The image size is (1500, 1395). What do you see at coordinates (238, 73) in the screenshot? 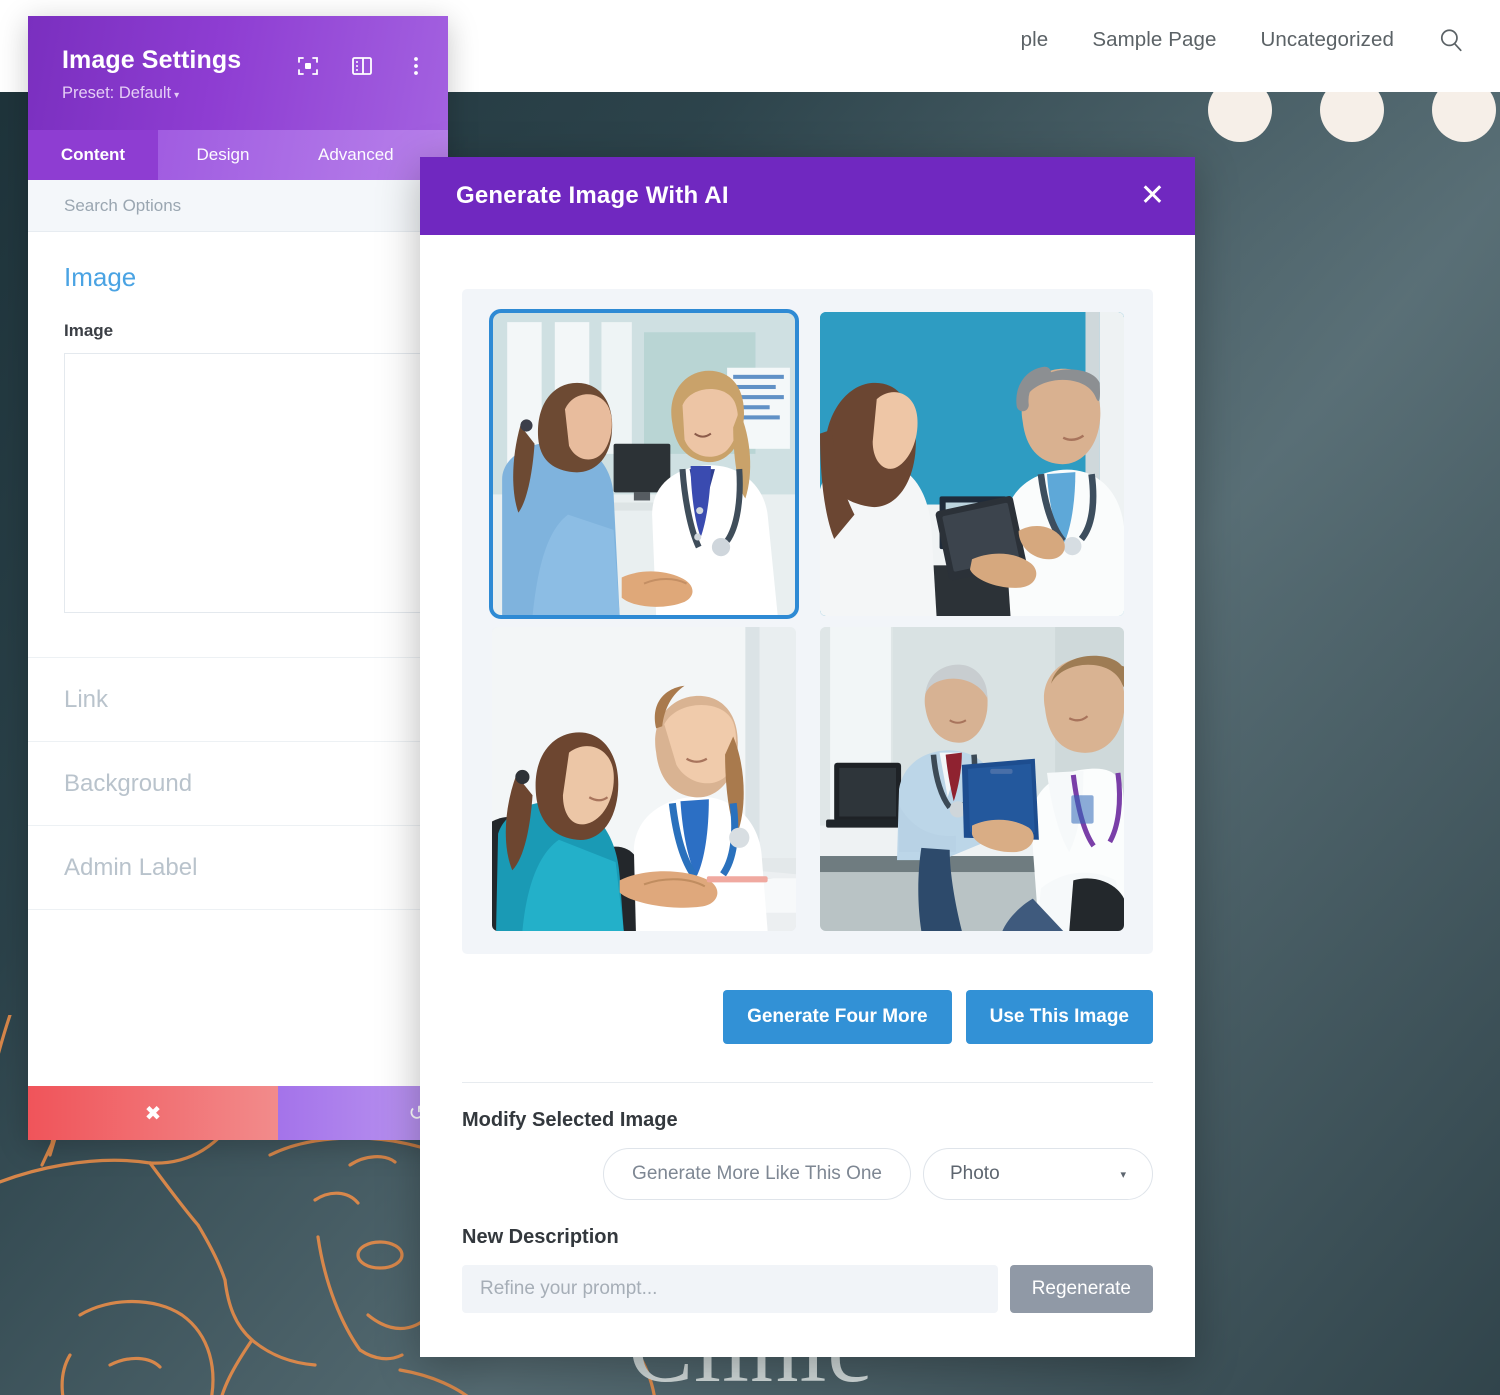
I see `settings-panel-header: Image Settings Preset: Default ▾` at bounding box center [238, 73].